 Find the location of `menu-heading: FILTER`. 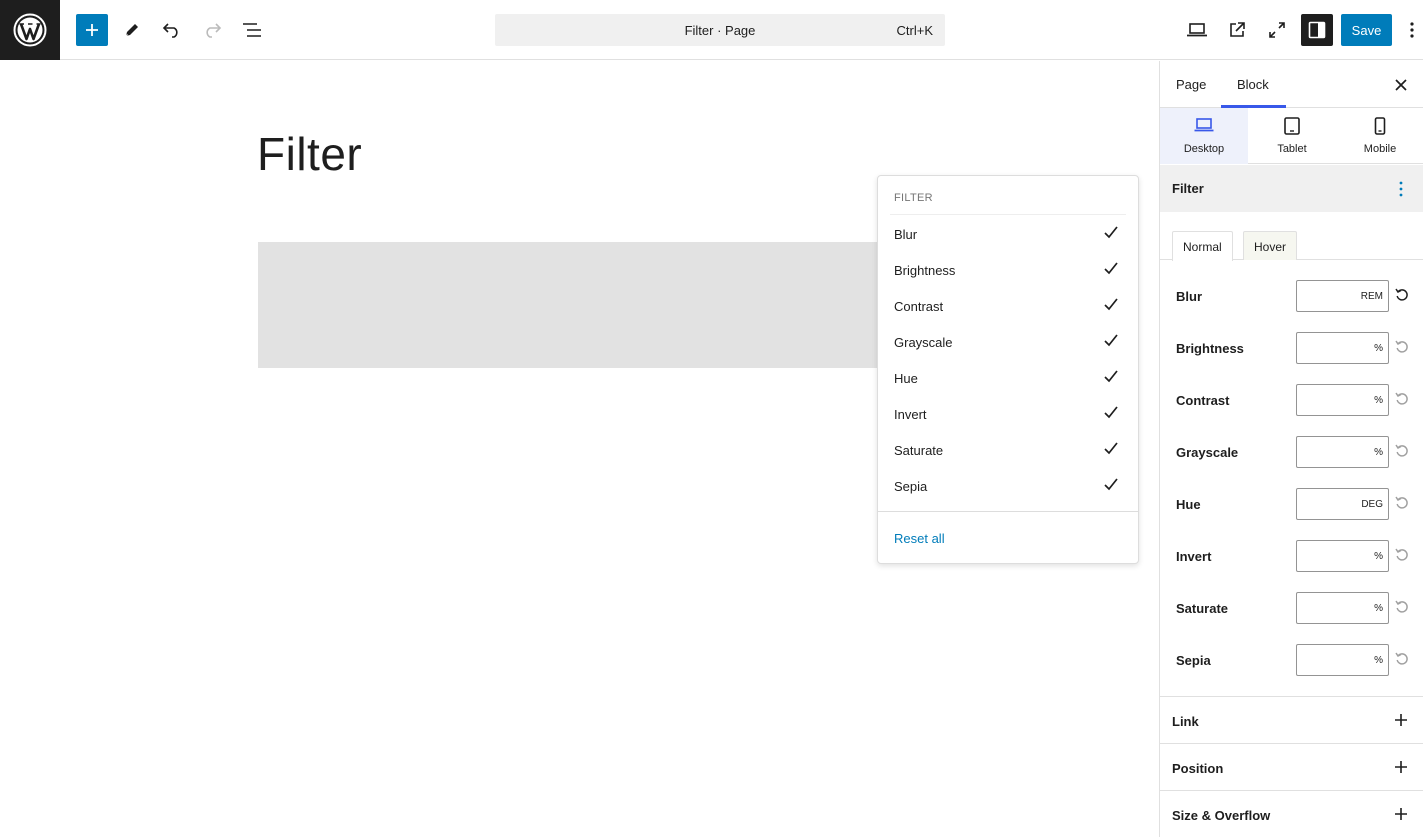

menu-heading: FILTER is located at coordinates (913, 198).